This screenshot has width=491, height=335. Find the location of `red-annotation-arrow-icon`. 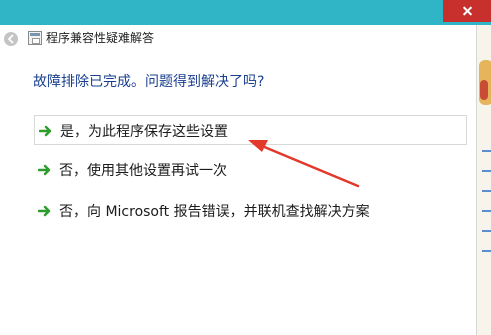

red-annotation-arrow-icon is located at coordinates (304, 164).